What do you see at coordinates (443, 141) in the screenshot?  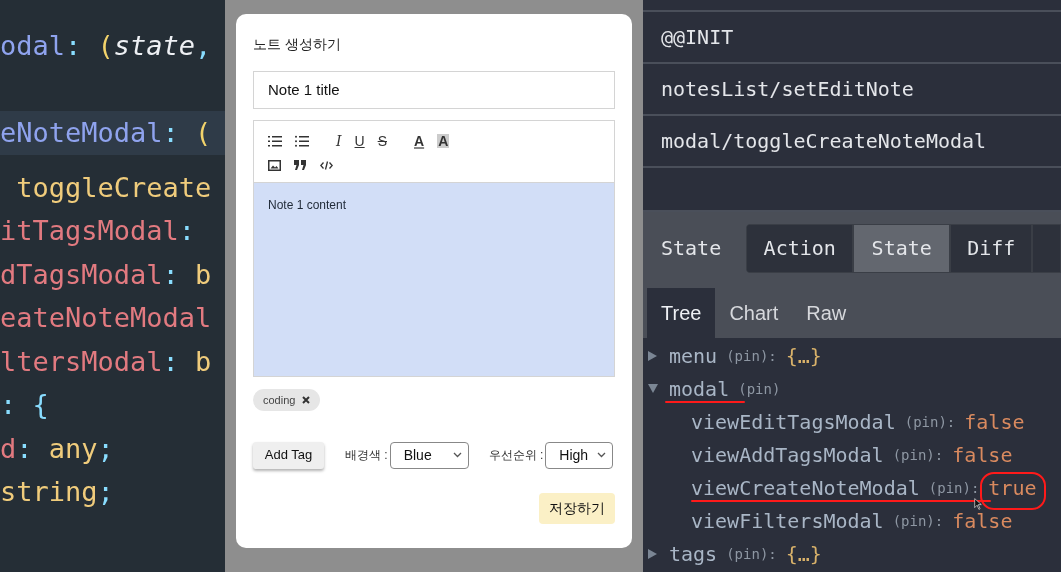 I see `highlight-button: A` at bounding box center [443, 141].